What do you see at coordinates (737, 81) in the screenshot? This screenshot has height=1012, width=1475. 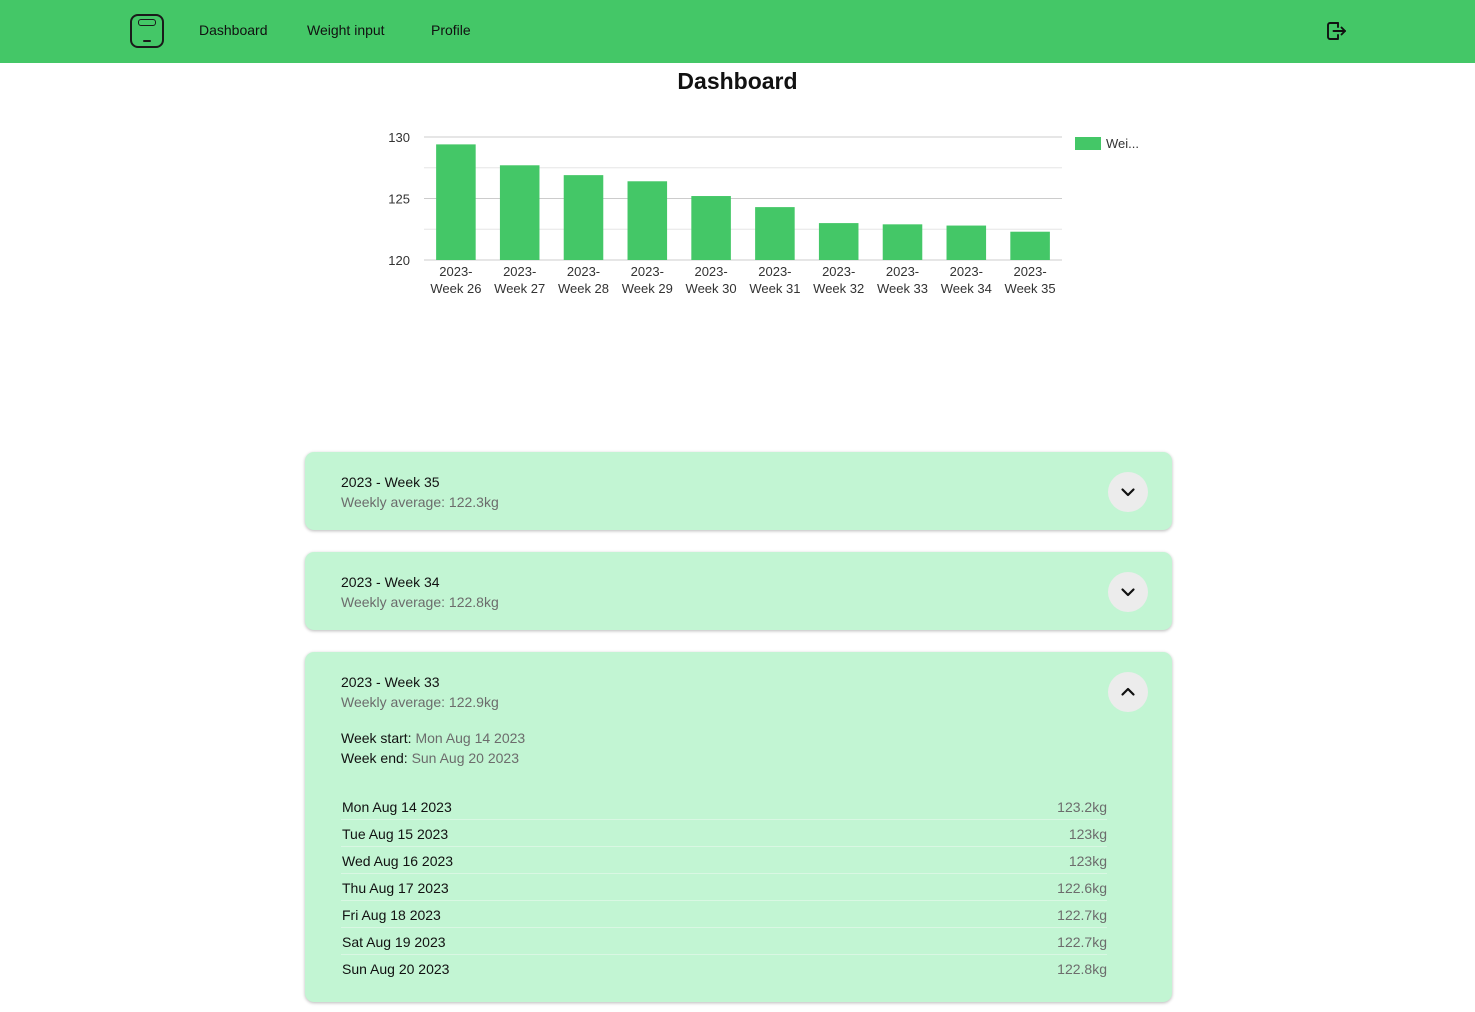 I see `page-title: Dashboard` at bounding box center [737, 81].